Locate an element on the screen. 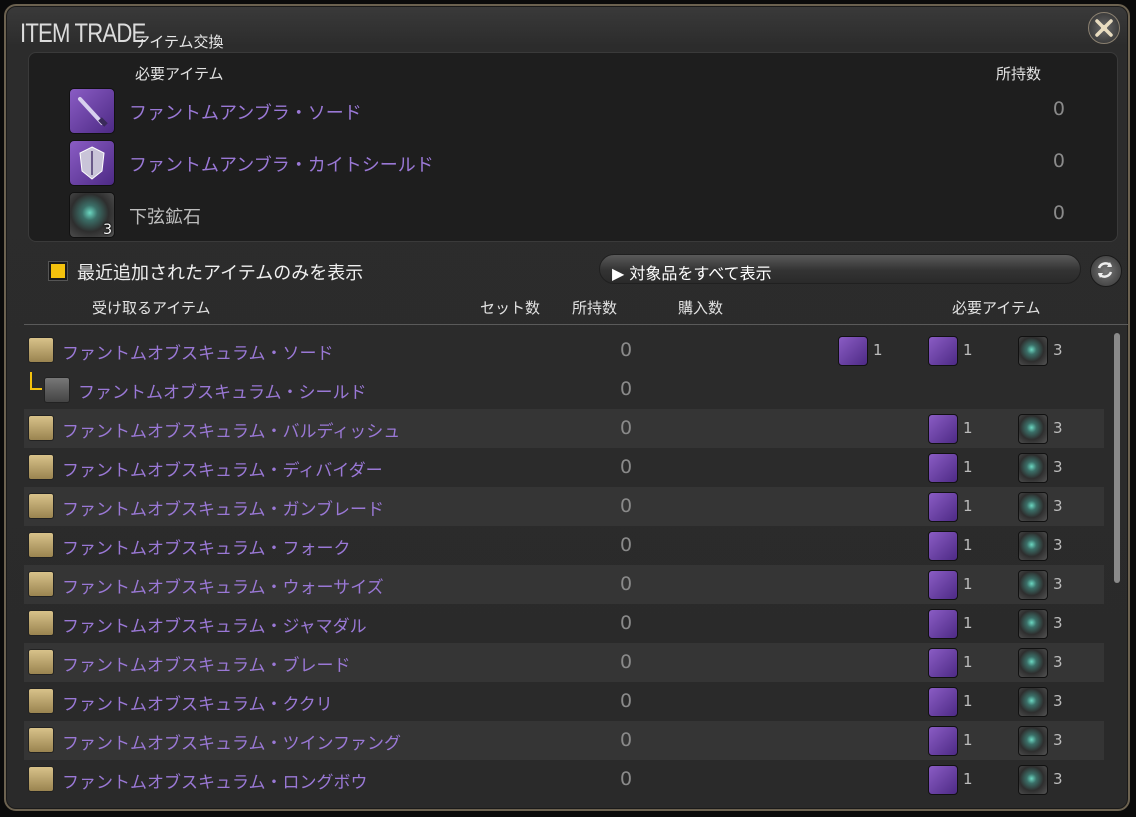 Image resolution: width=1136 pixels, height=817 pixels. trade-item-name: ファントムオブスキュラム・シールド is located at coordinates (222, 393).